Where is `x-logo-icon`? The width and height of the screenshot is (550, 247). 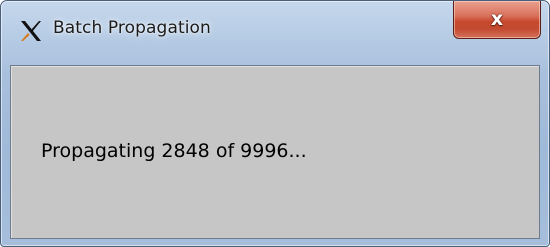
x-logo-icon is located at coordinates (31, 31).